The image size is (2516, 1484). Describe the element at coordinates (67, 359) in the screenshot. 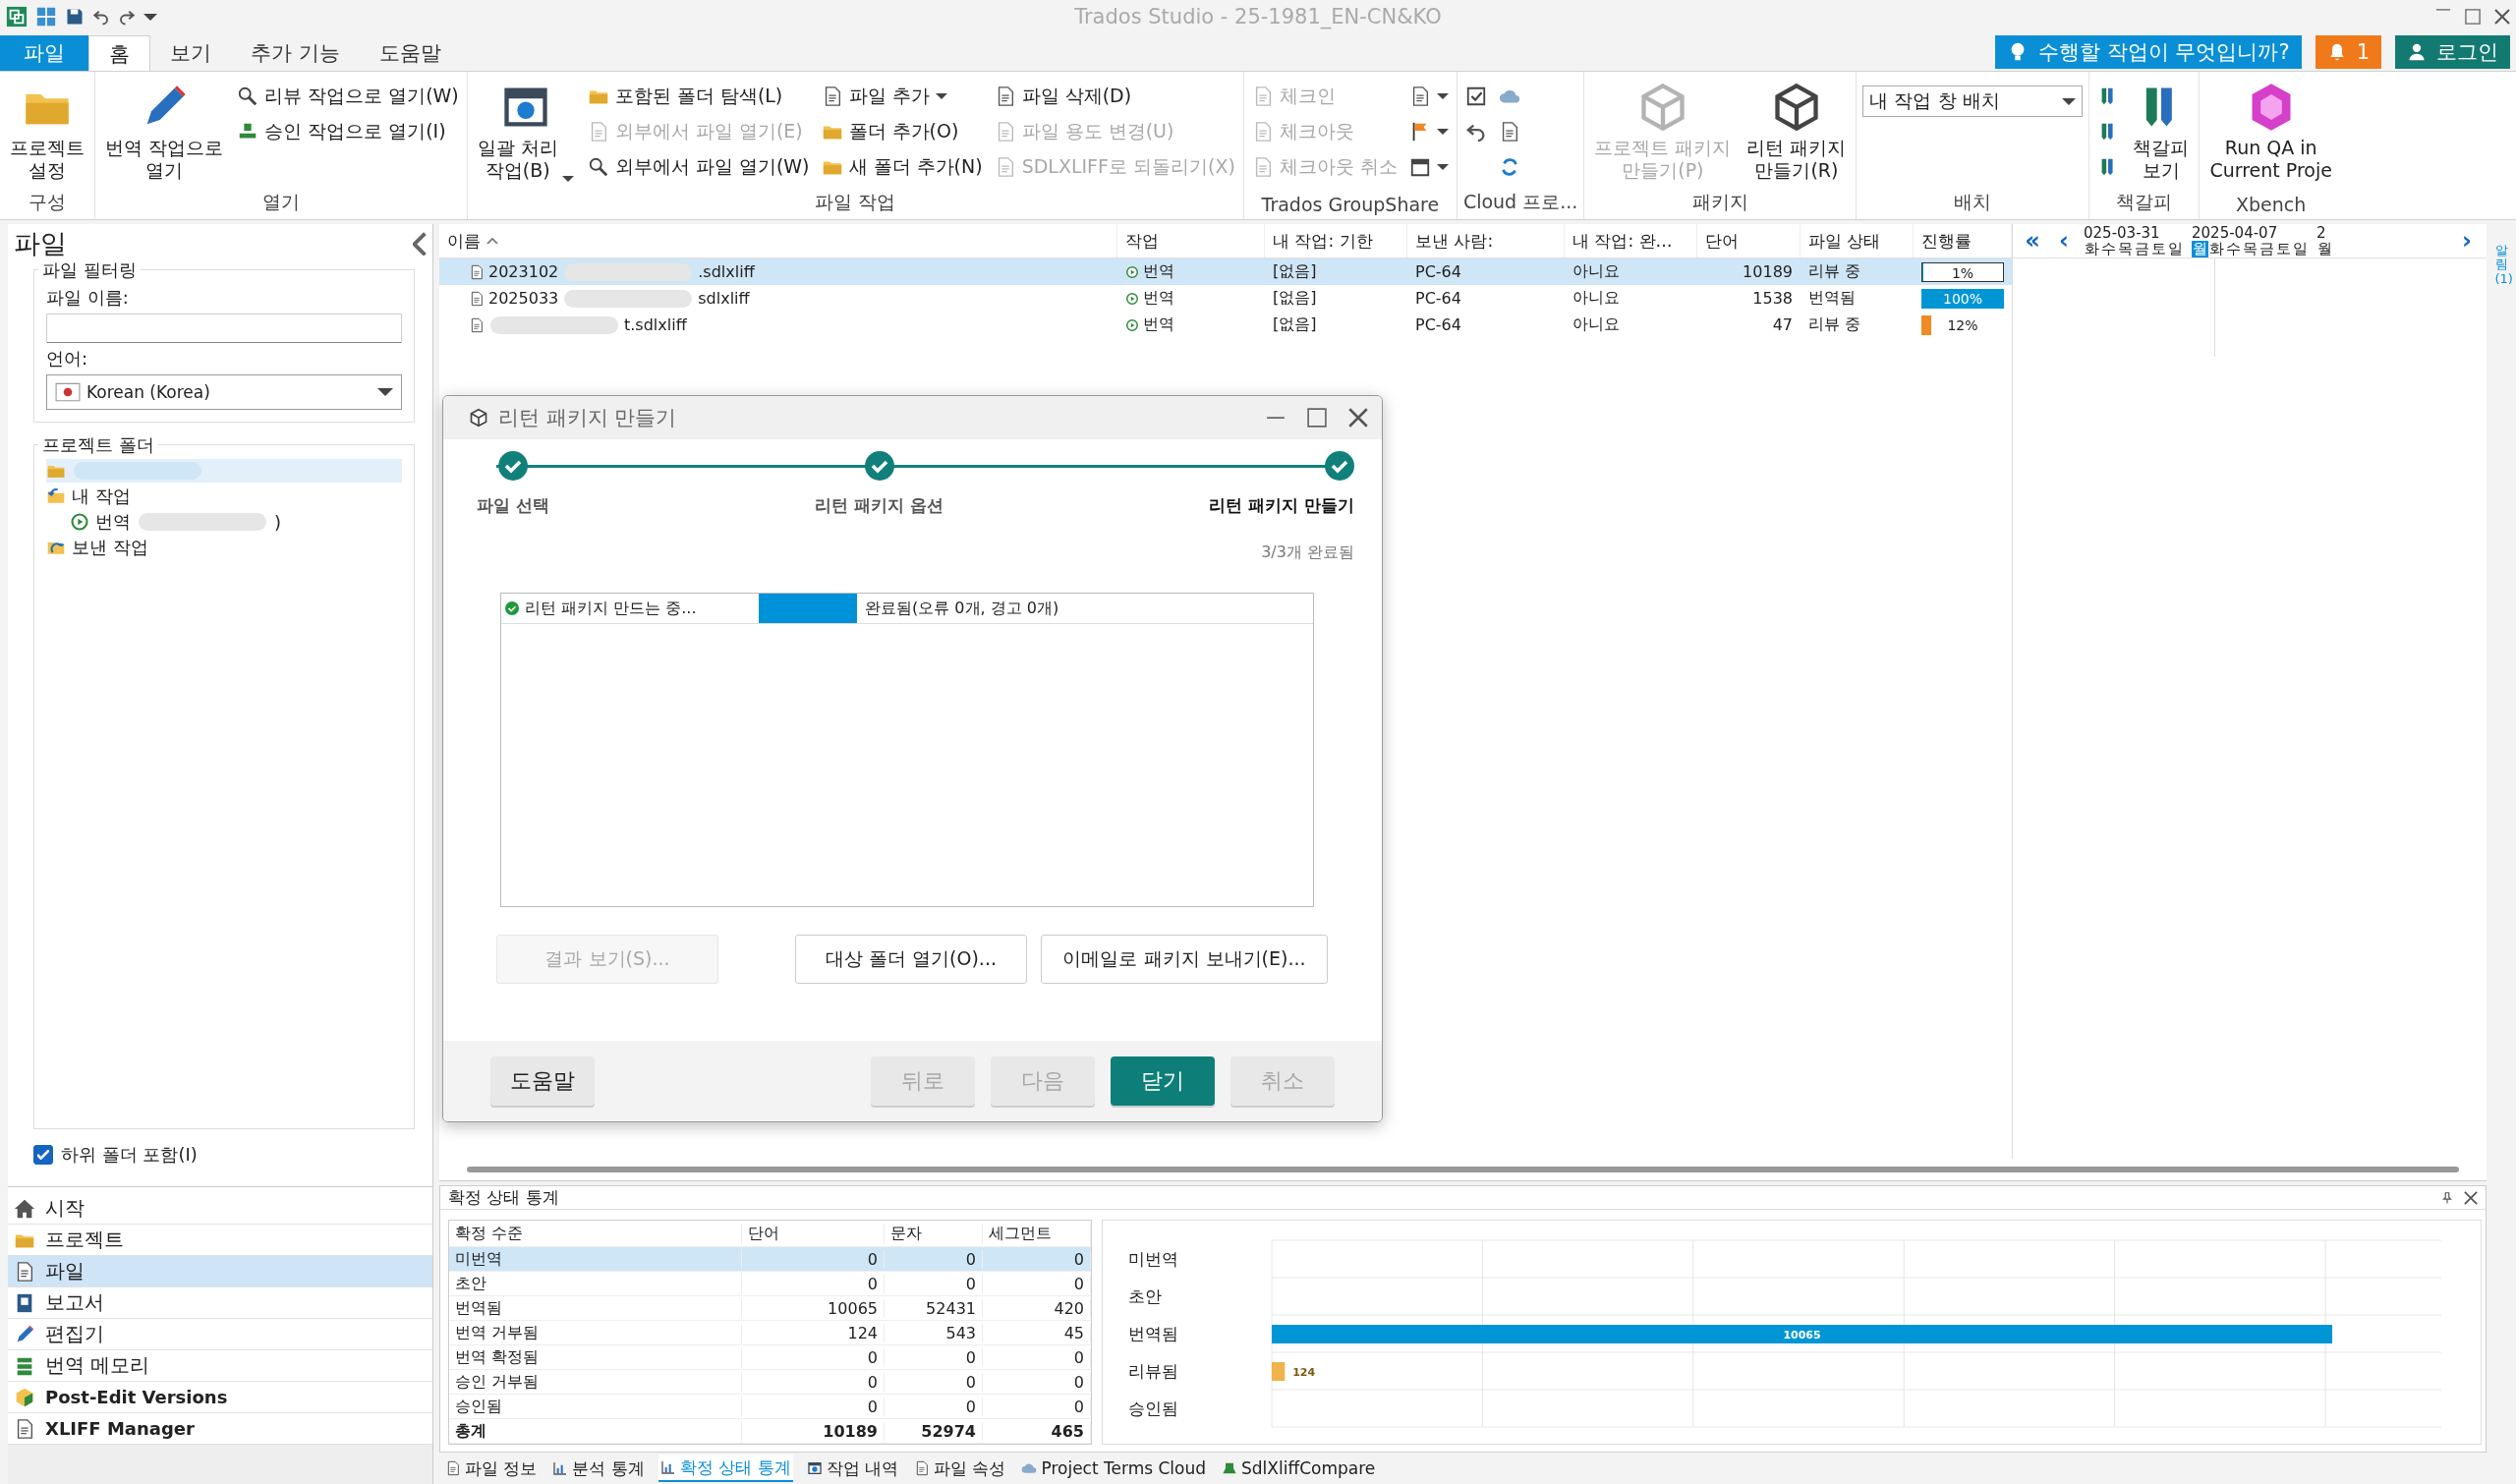

I see `field-label: 언어:` at that location.